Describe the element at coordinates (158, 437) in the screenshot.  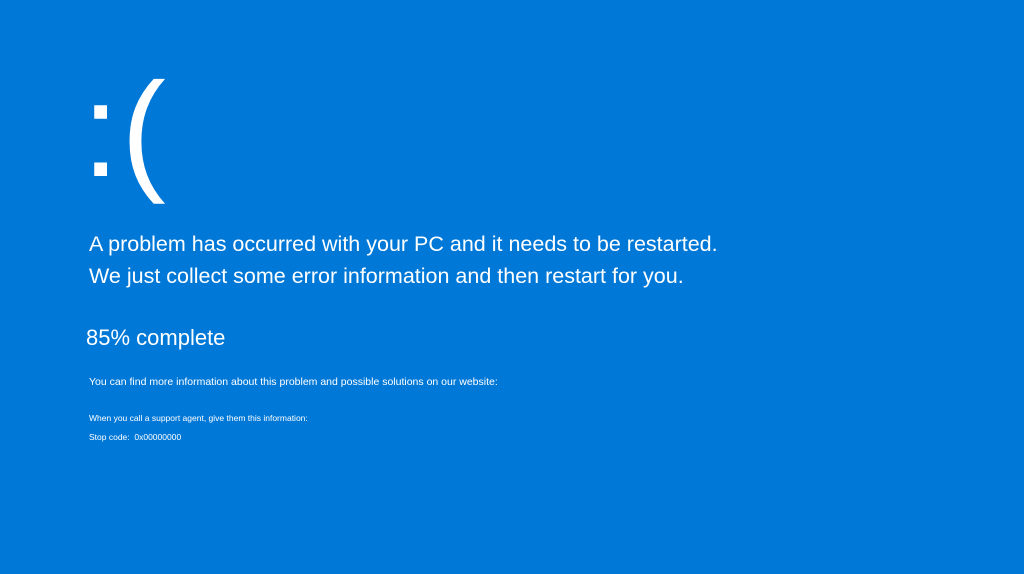
I see `stop-code-value: 0x00000000` at that location.